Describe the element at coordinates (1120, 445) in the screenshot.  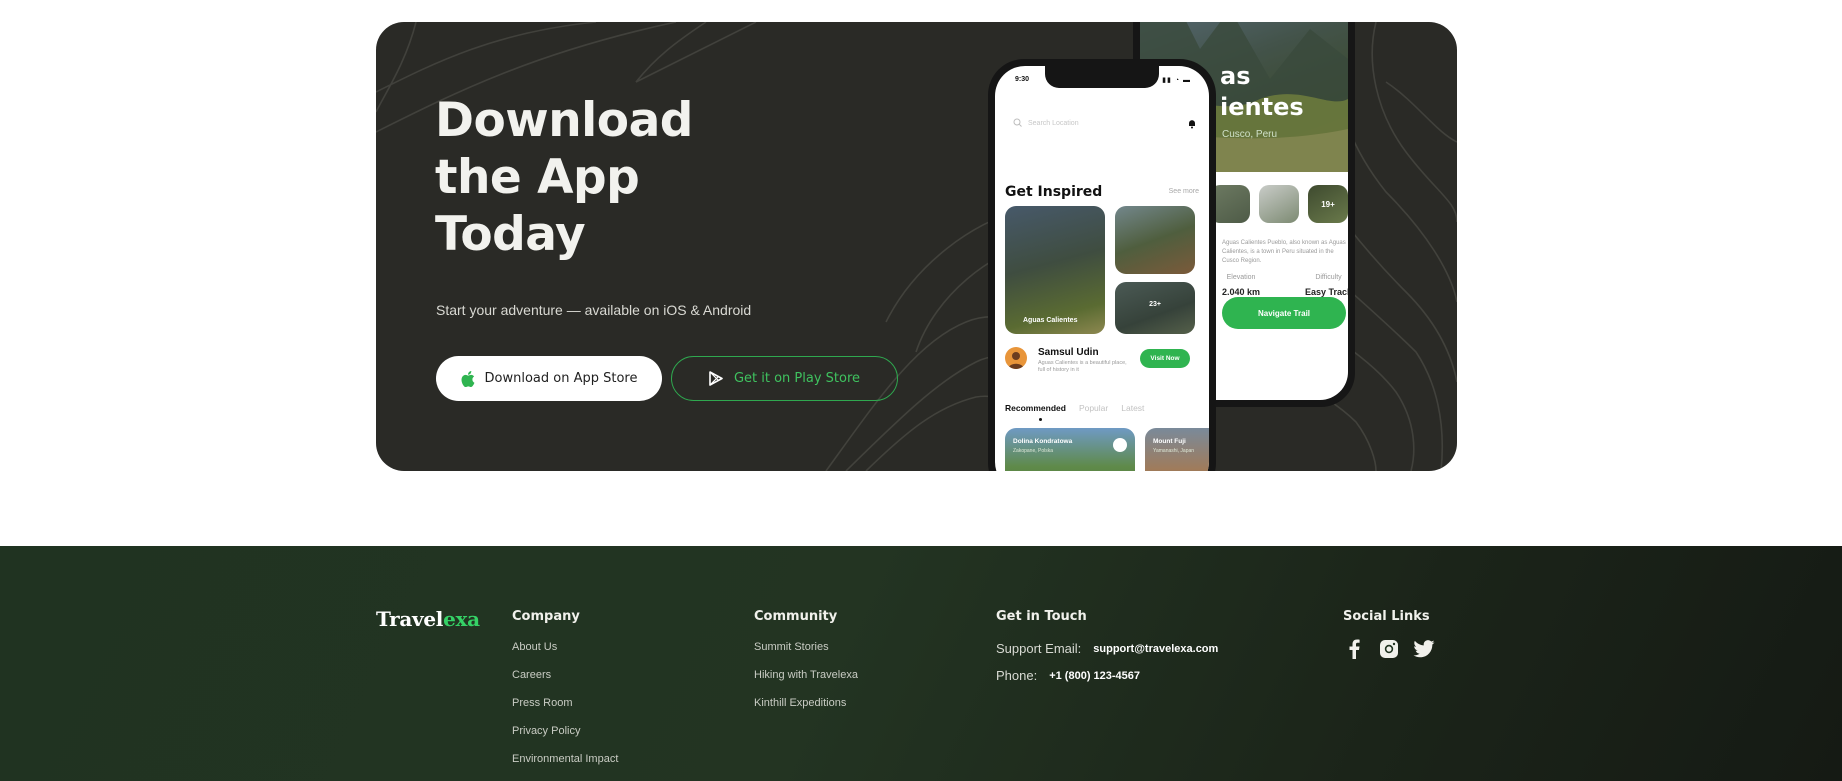
I see `bookmark-icon` at that location.